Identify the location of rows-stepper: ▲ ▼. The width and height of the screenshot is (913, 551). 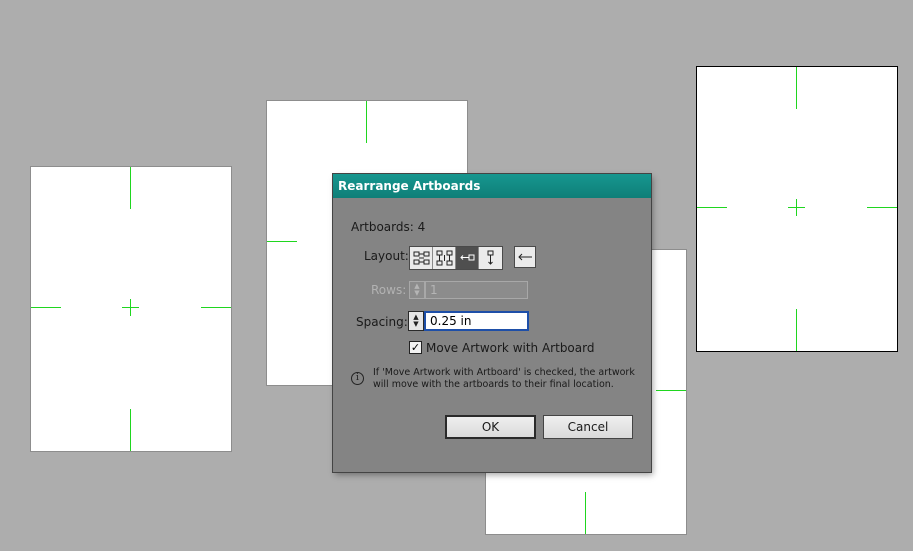
(417, 290).